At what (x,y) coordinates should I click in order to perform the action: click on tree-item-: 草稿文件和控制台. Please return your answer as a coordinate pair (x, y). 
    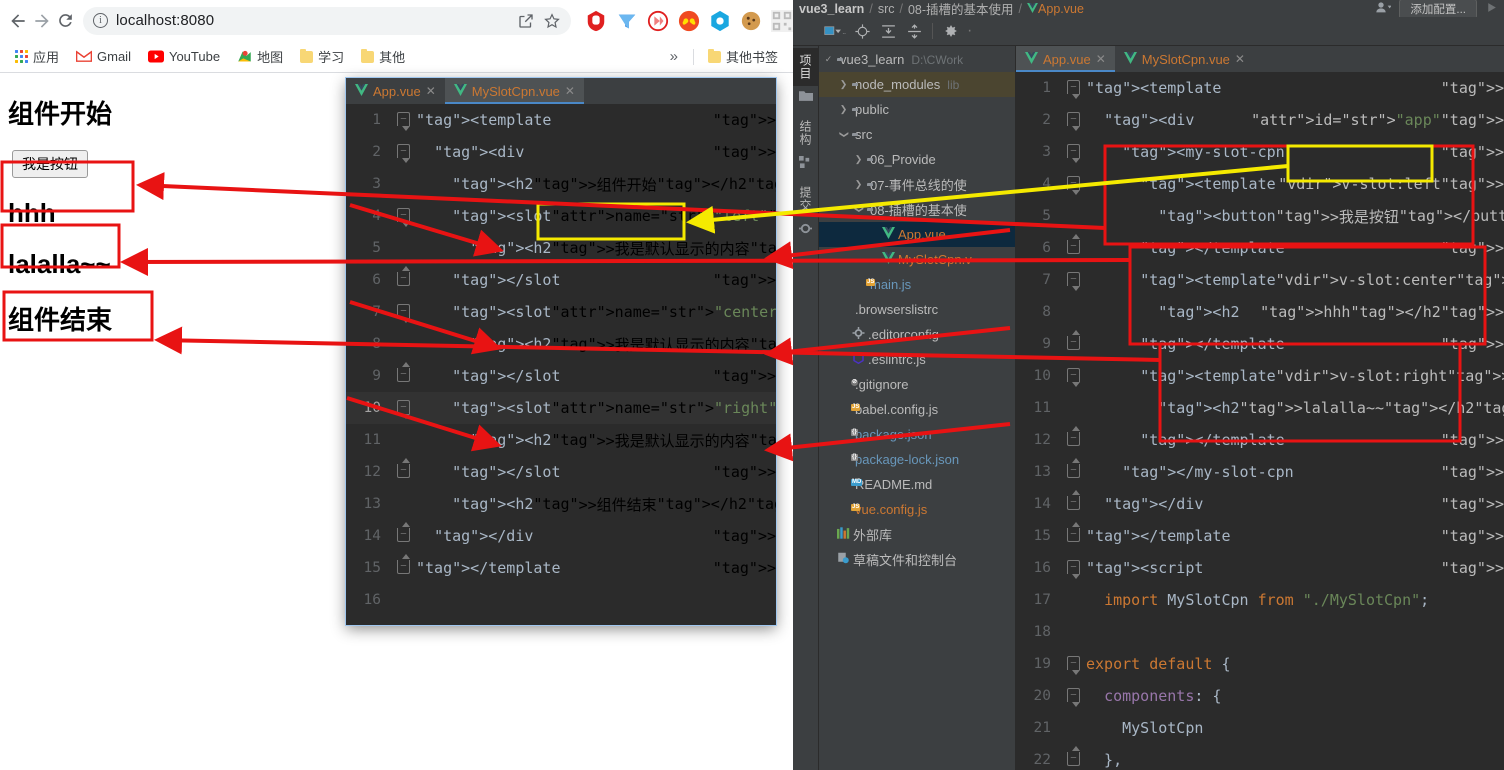
    Looking at the image, I should click on (917, 559).